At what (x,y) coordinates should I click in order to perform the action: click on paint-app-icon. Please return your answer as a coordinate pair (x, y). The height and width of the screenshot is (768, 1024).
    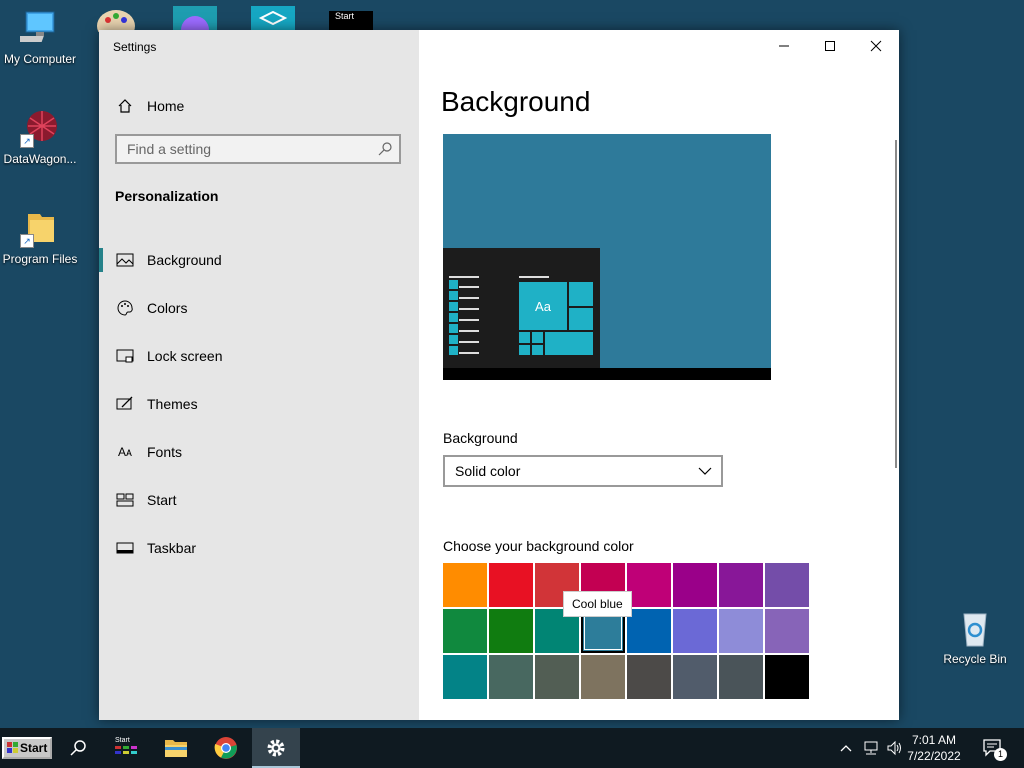
    Looking at the image, I should click on (117, 24).